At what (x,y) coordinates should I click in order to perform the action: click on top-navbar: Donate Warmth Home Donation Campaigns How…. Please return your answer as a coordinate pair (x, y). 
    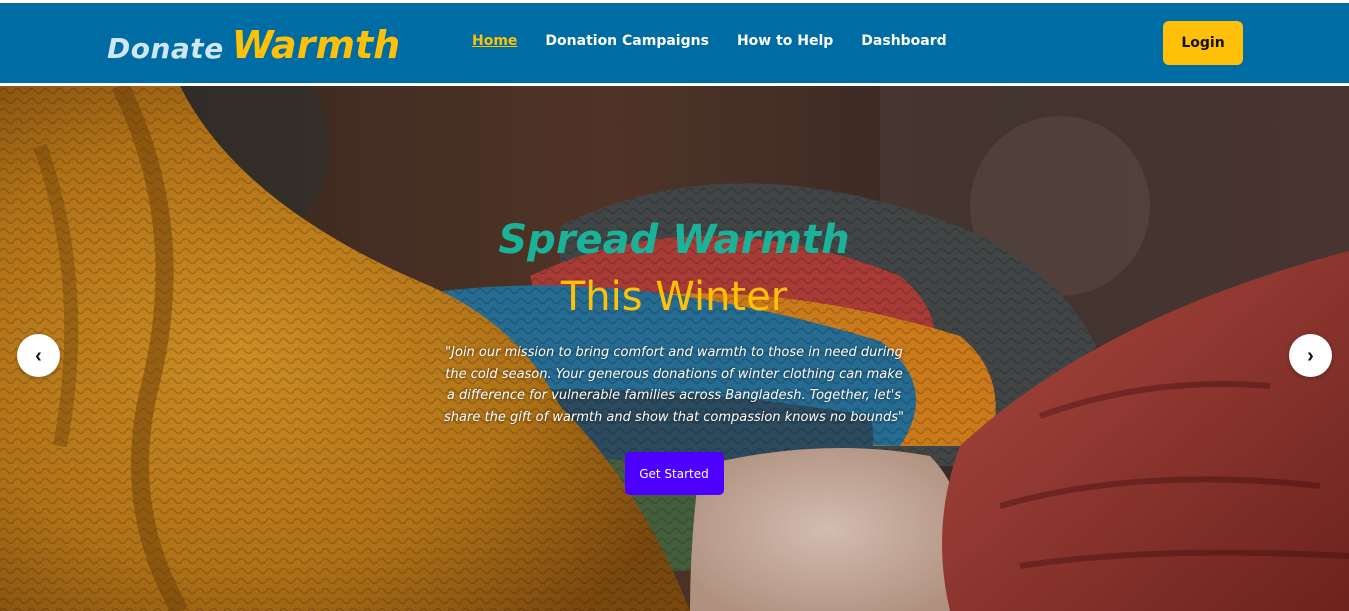
    Looking at the image, I should click on (674, 43).